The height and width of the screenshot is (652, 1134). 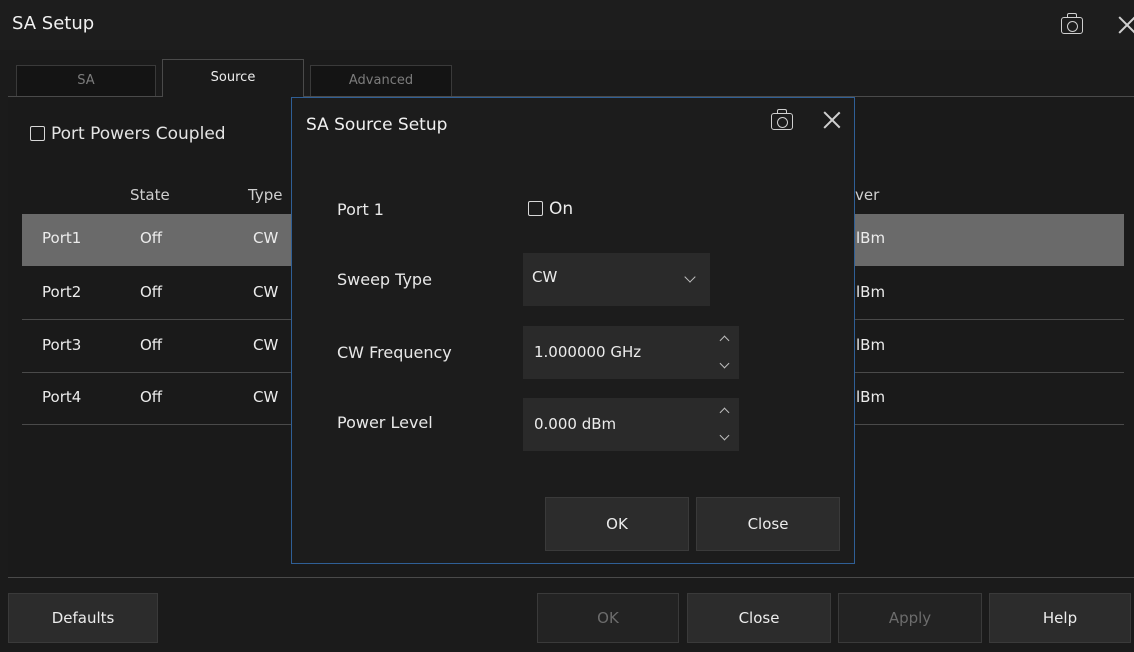 What do you see at coordinates (690, 277) in the screenshot?
I see `chevron-down-icon` at bounding box center [690, 277].